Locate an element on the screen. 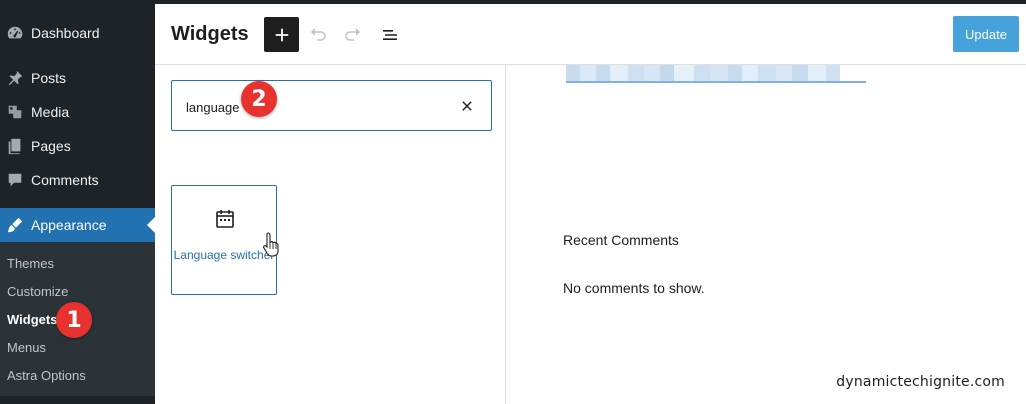 This screenshot has width=1026, height=404. page-title: Widgets is located at coordinates (210, 34).